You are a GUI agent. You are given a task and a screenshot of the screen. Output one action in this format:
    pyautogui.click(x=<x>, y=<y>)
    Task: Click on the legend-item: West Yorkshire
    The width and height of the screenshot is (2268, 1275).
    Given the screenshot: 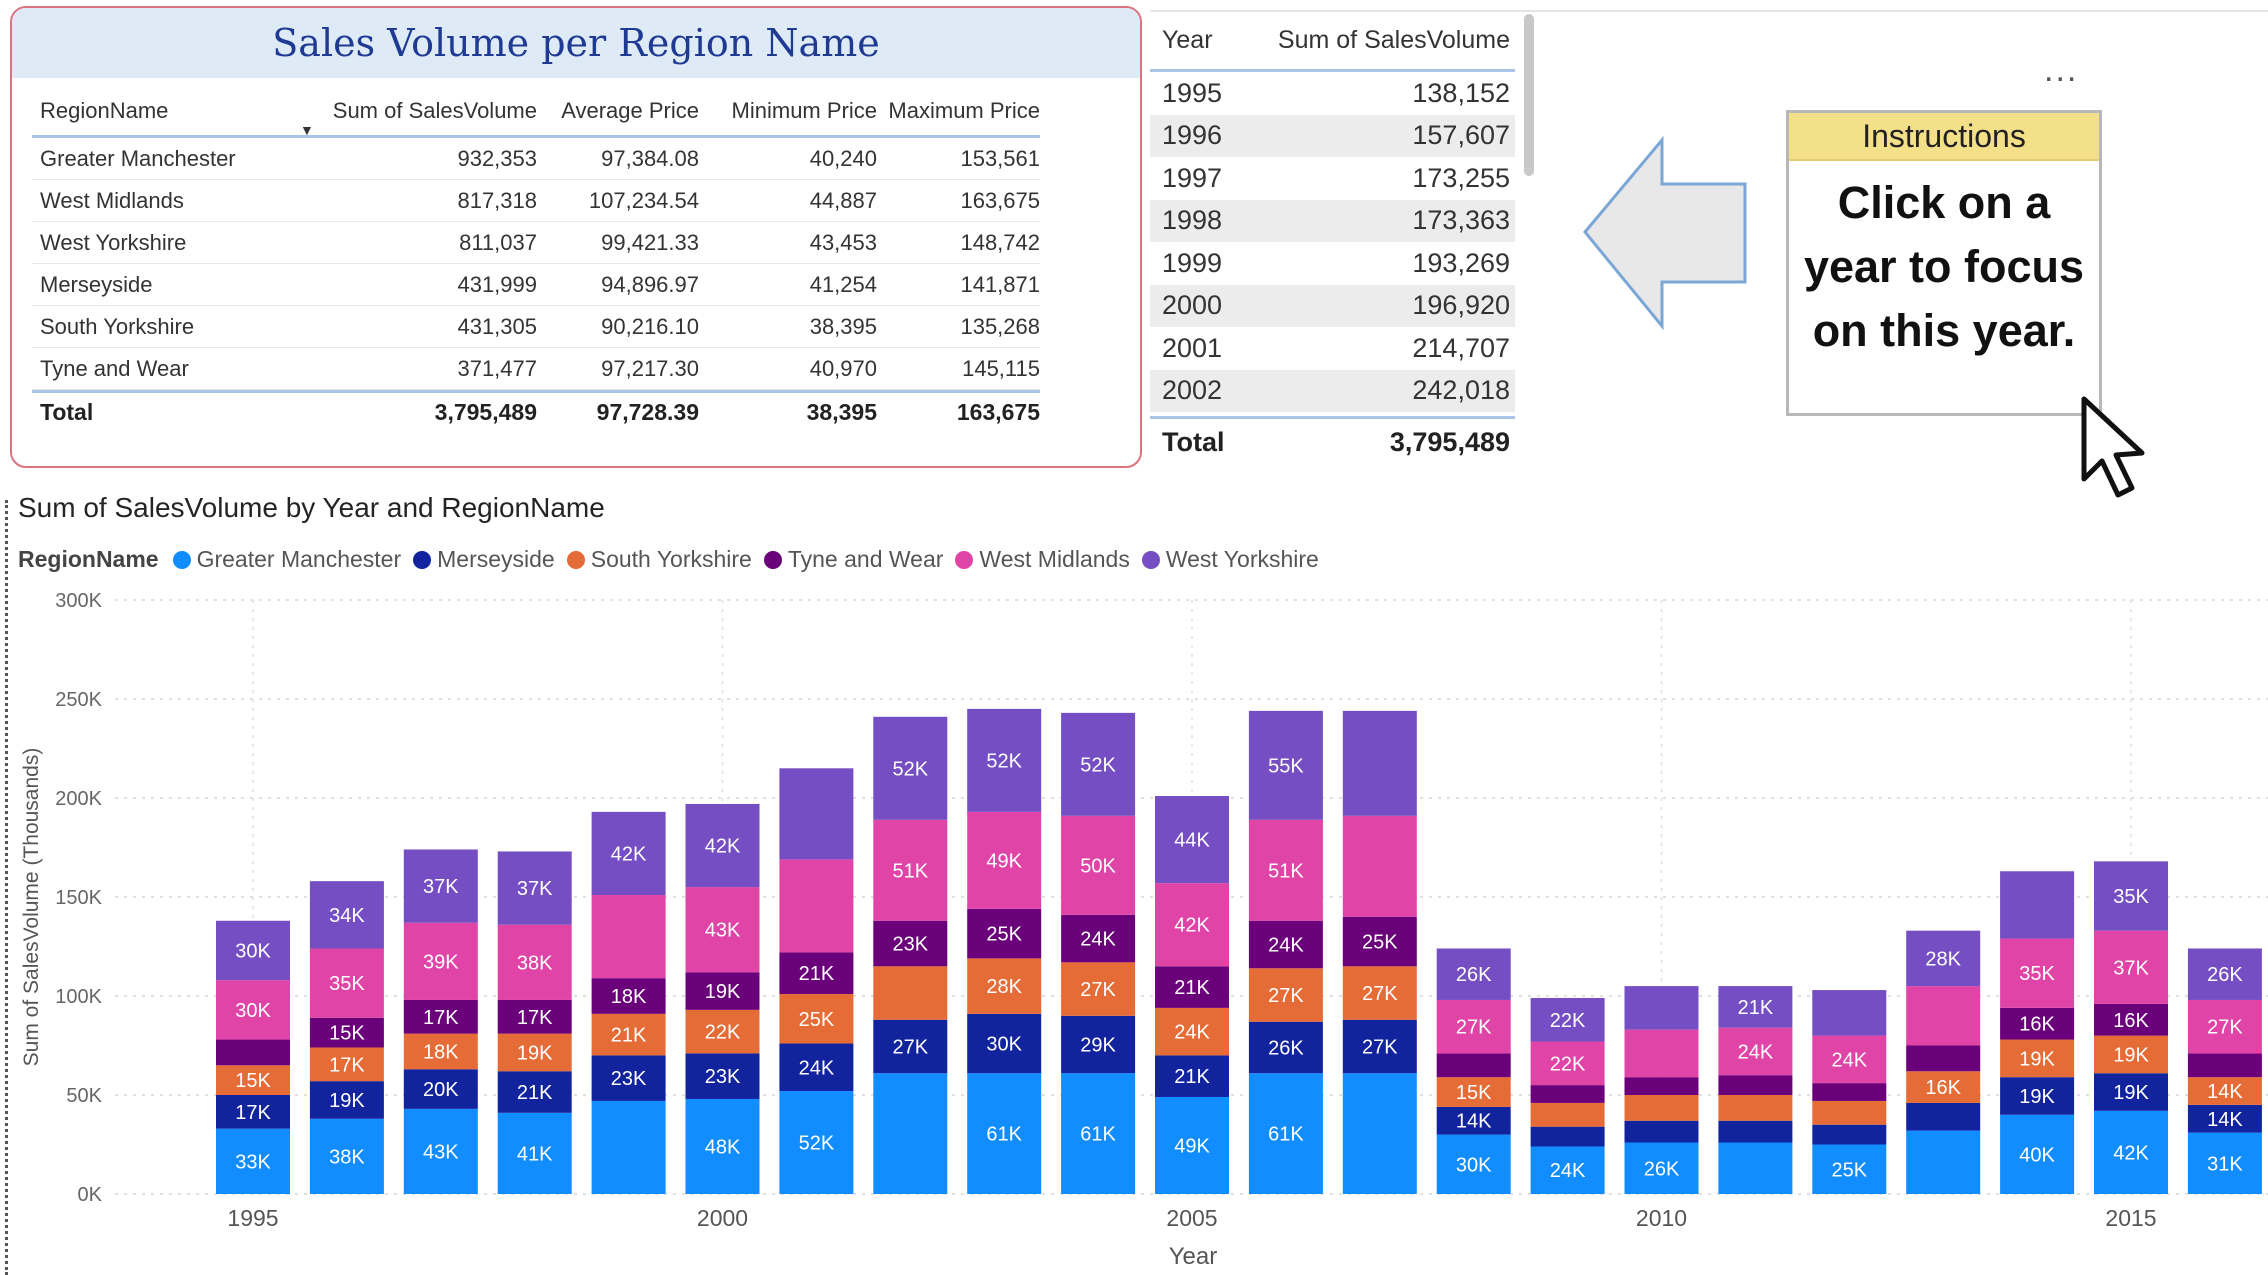 What is the action you would take?
    pyautogui.click(x=1230, y=559)
    